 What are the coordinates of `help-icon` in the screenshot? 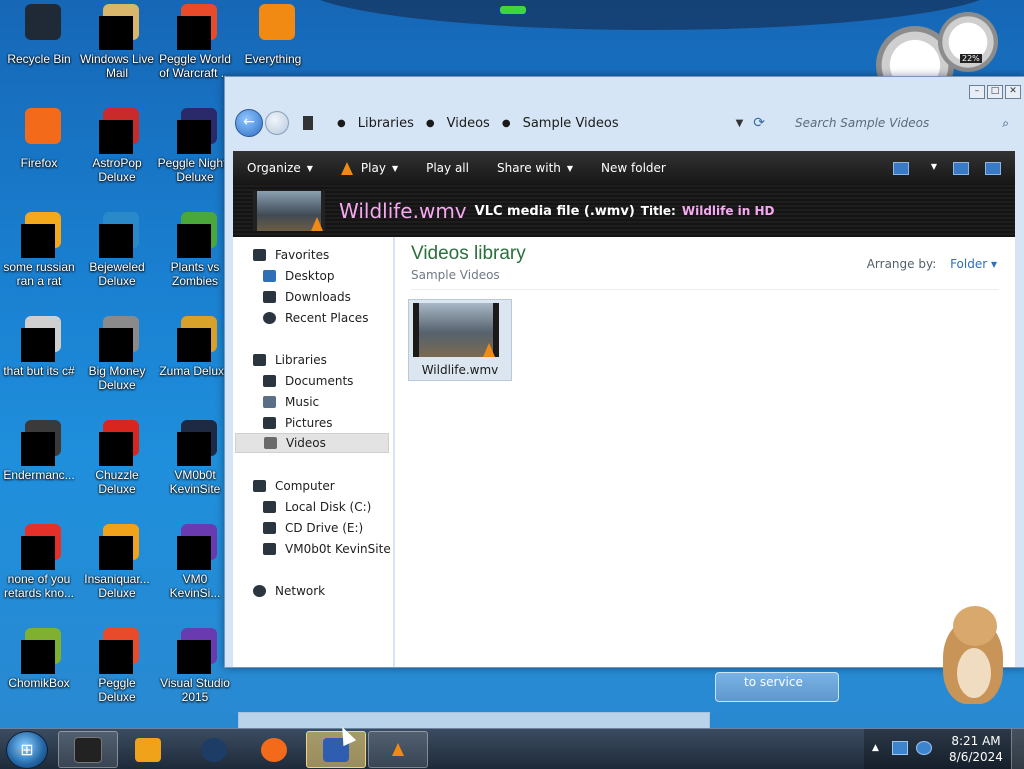 It's located at (993, 168).